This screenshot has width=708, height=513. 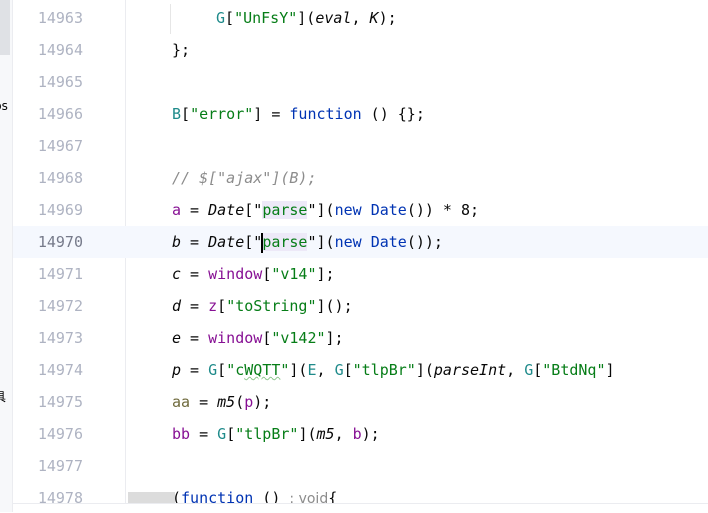 I want to click on code-text: a = Date["parse"](new Date()) * 8;, so click(x=325, y=210).